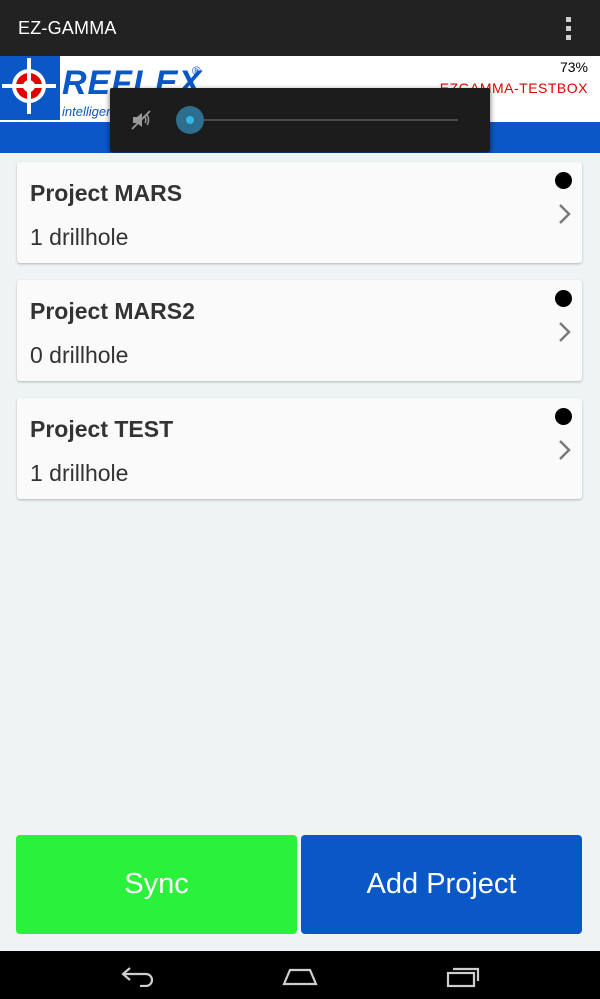  I want to click on recents-icon-glyph, so click(463, 977).